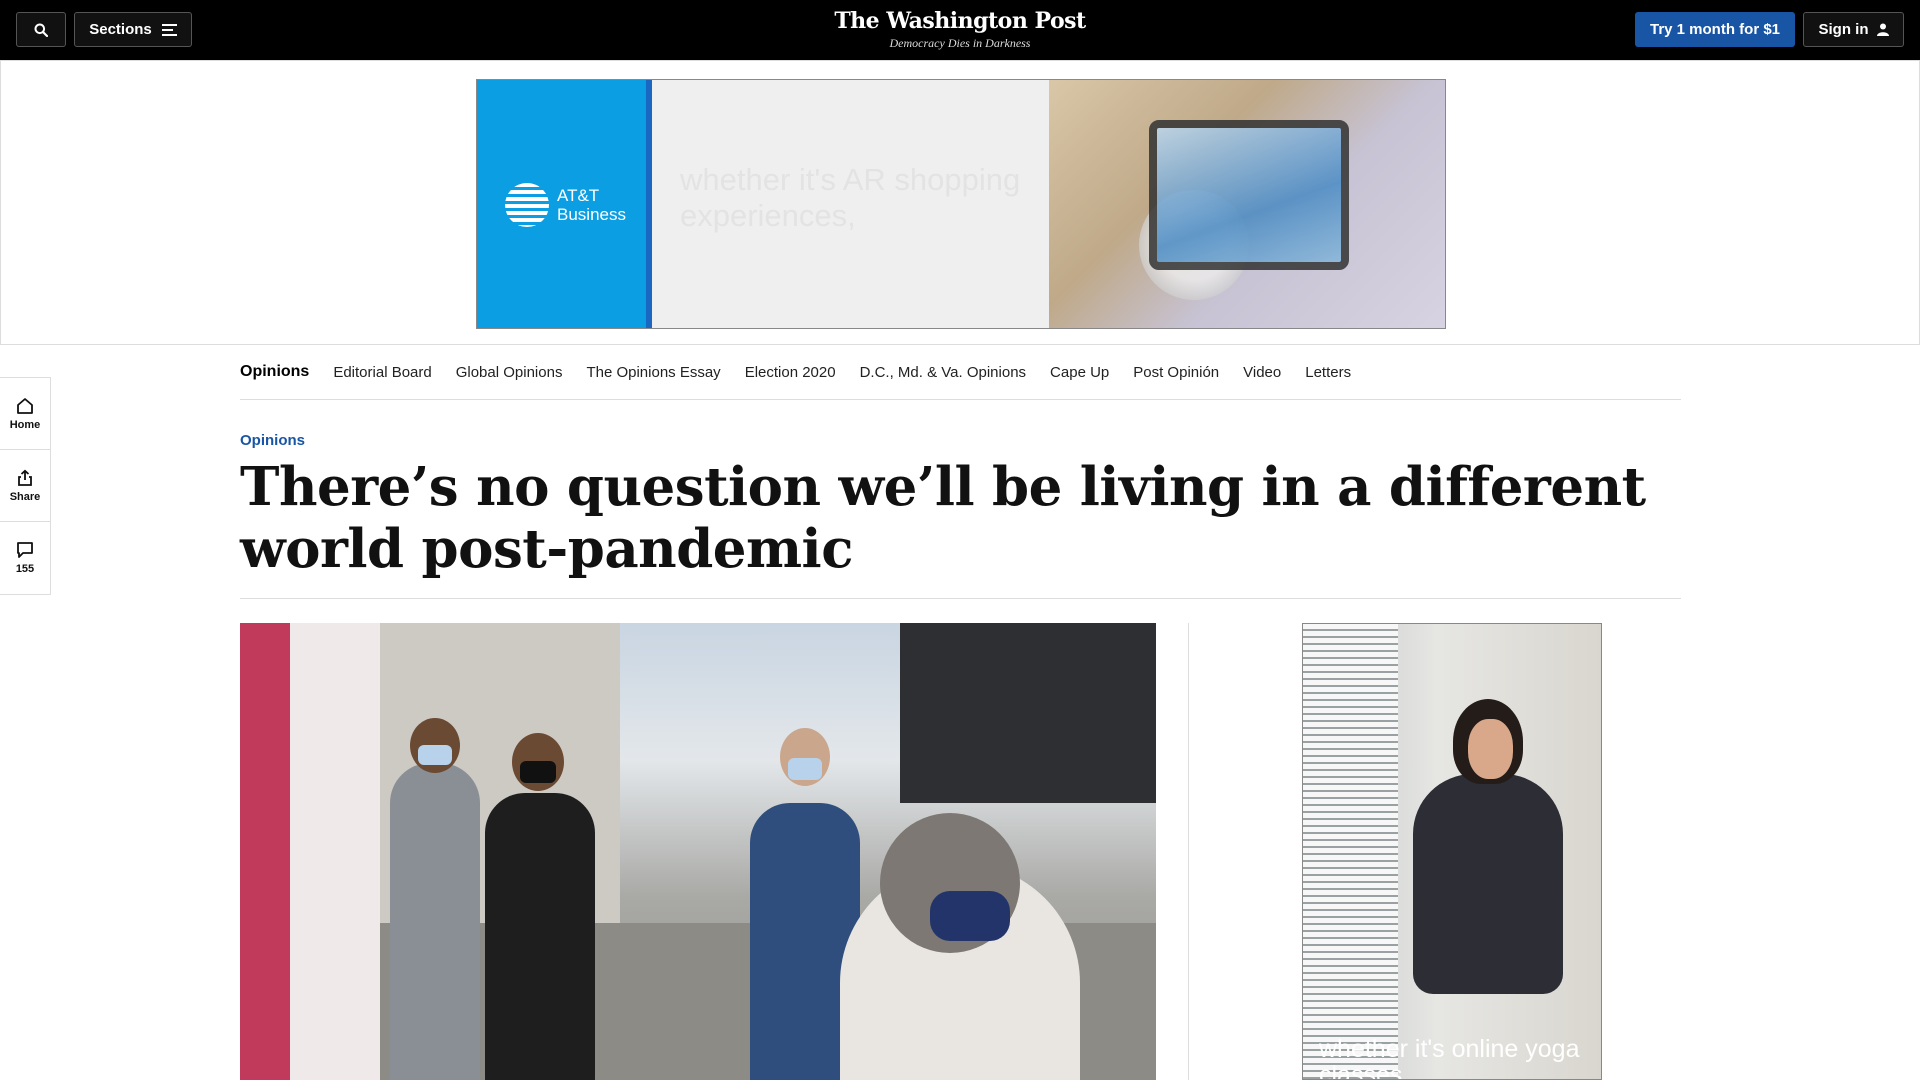 Image resolution: width=1920 pixels, height=1080 pixels. I want to click on search-icon, so click(41, 30).